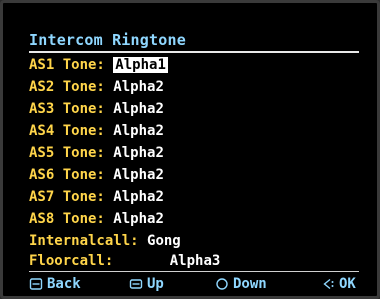  Describe the element at coordinates (64, 284) in the screenshot. I see `back-label: Back` at that location.